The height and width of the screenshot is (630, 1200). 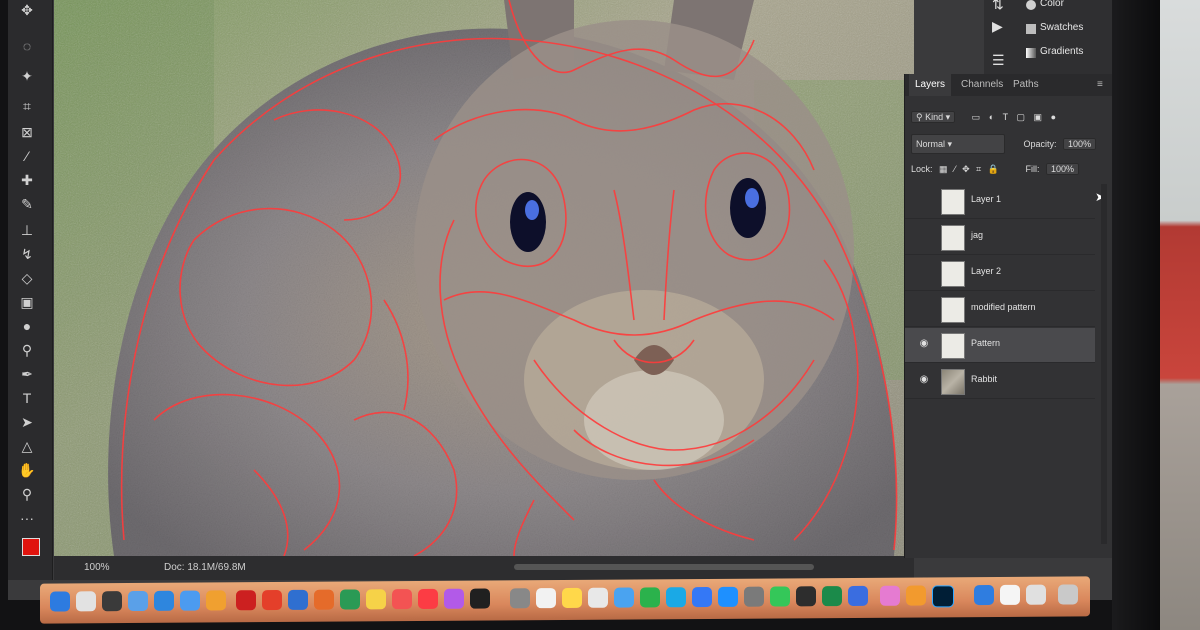 I want to click on lock-transparent-icon: ▦, so click(x=943, y=169).